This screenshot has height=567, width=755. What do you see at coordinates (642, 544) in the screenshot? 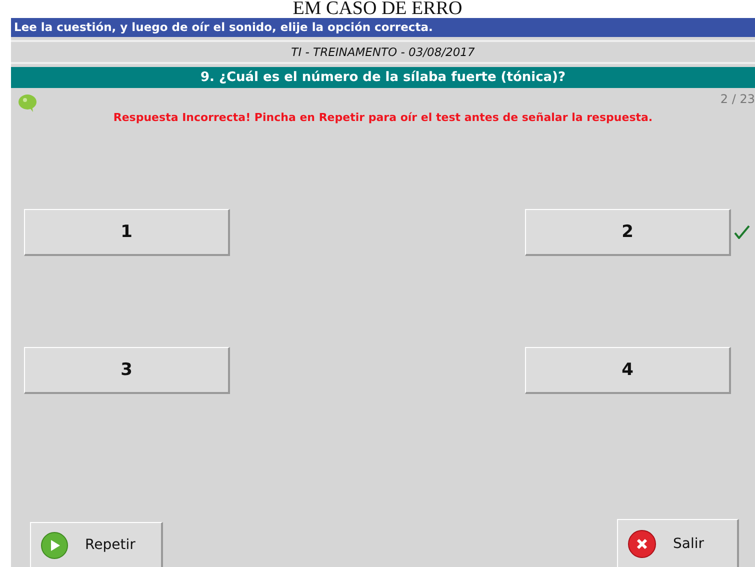
I see `close-icon` at bounding box center [642, 544].